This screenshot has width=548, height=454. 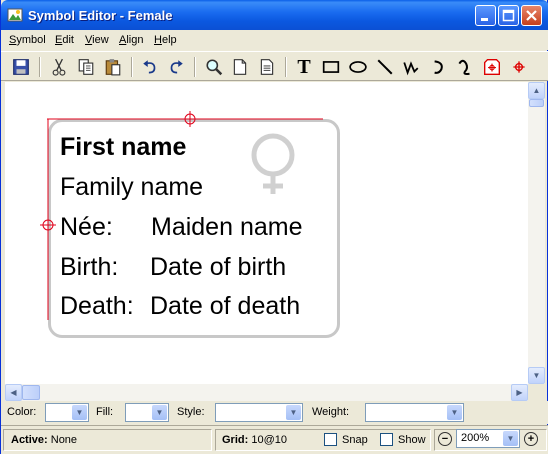 What do you see at coordinates (150, 67) in the screenshot?
I see `undo-icon` at bounding box center [150, 67].